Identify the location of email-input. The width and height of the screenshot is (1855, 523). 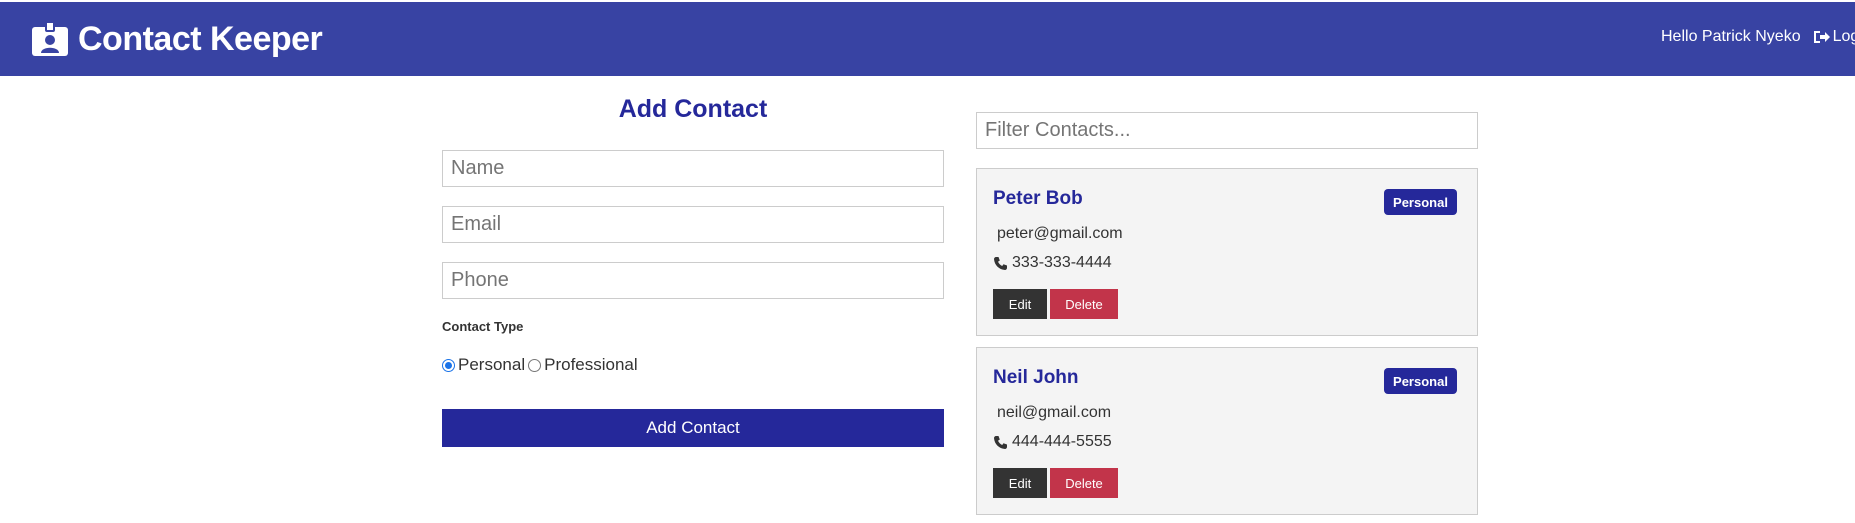
(693, 224).